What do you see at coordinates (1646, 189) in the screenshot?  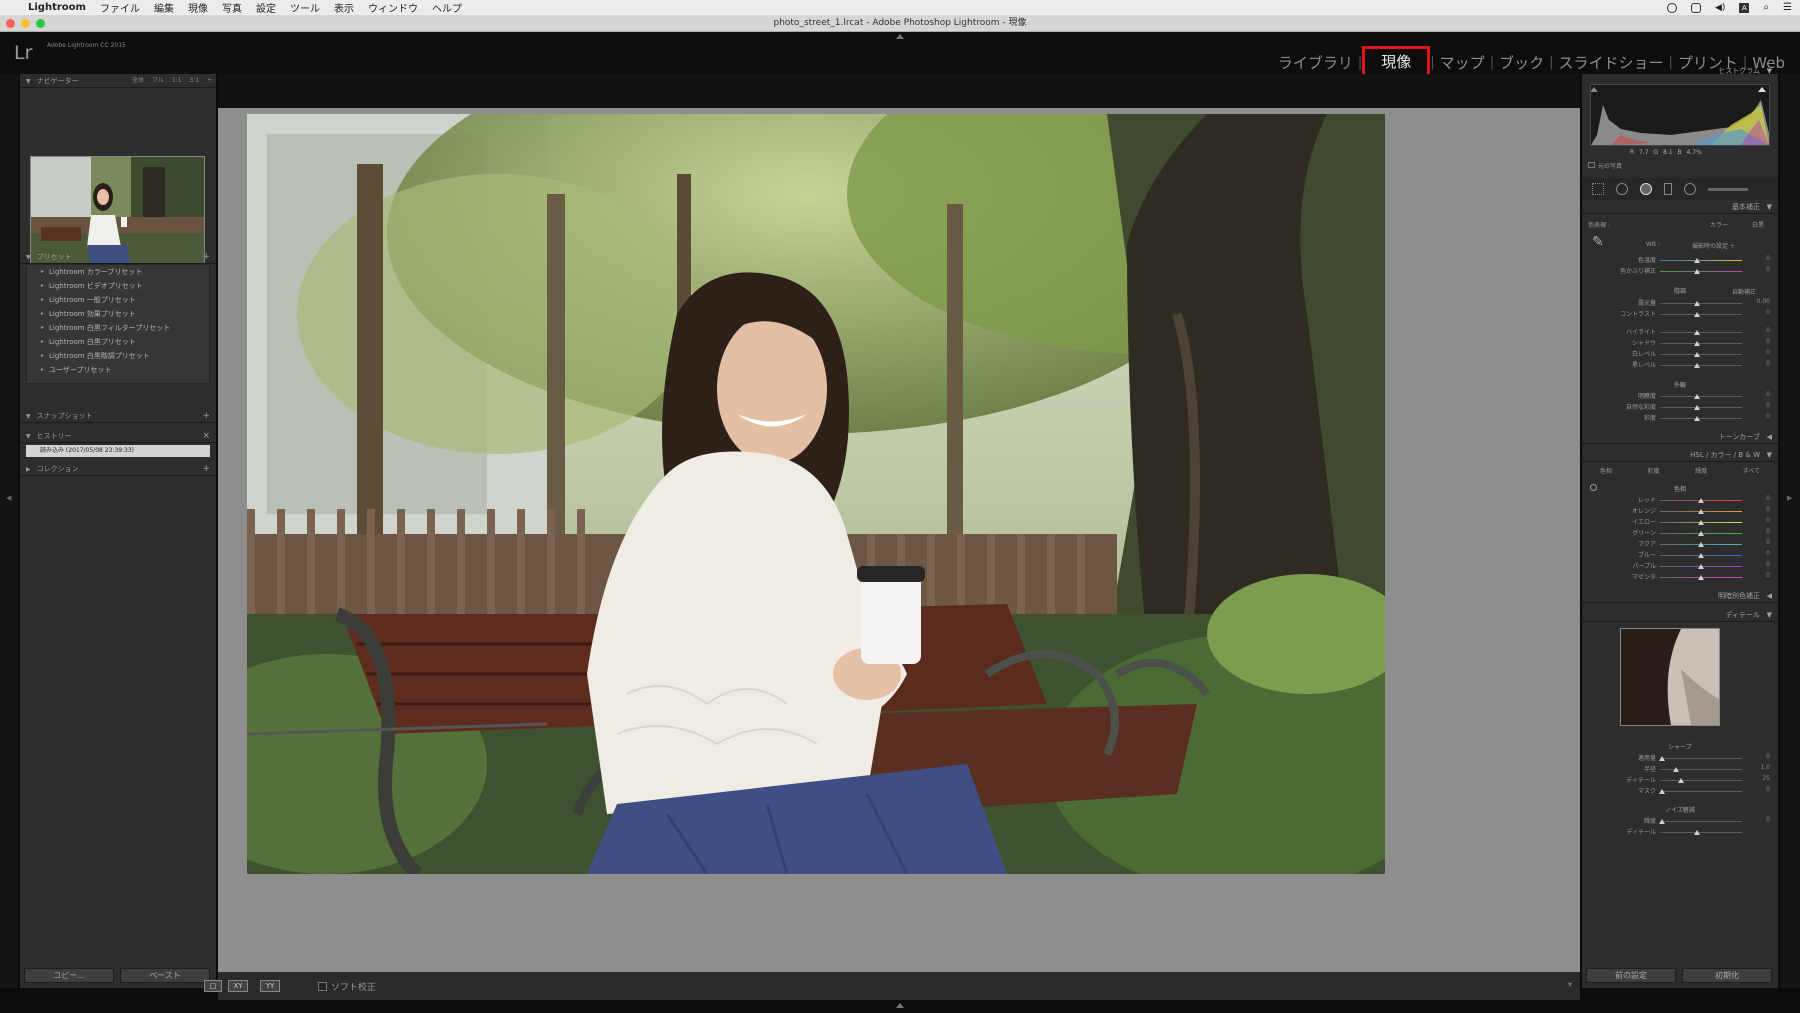 I see `red-eye-icon` at bounding box center [1646, 189].